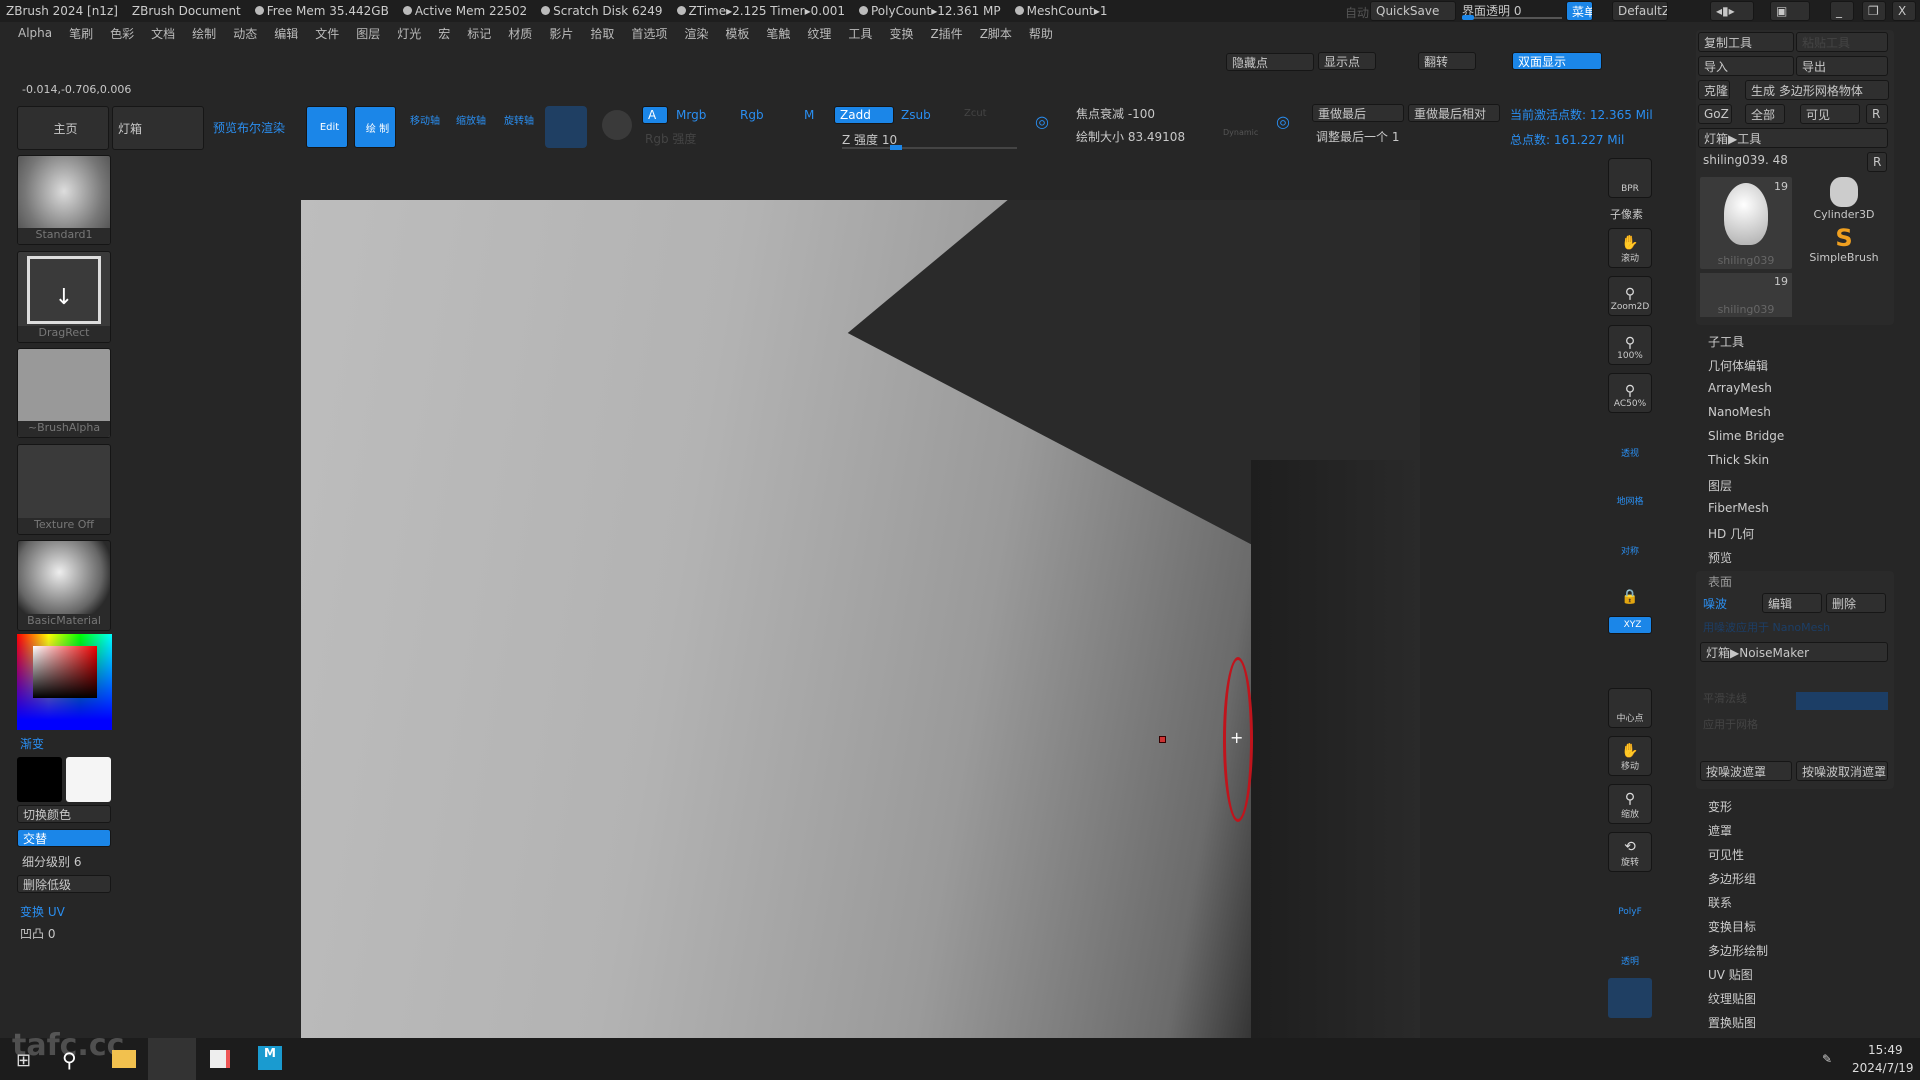  I want to click on menu-item: 首选项, so click(649, 33).